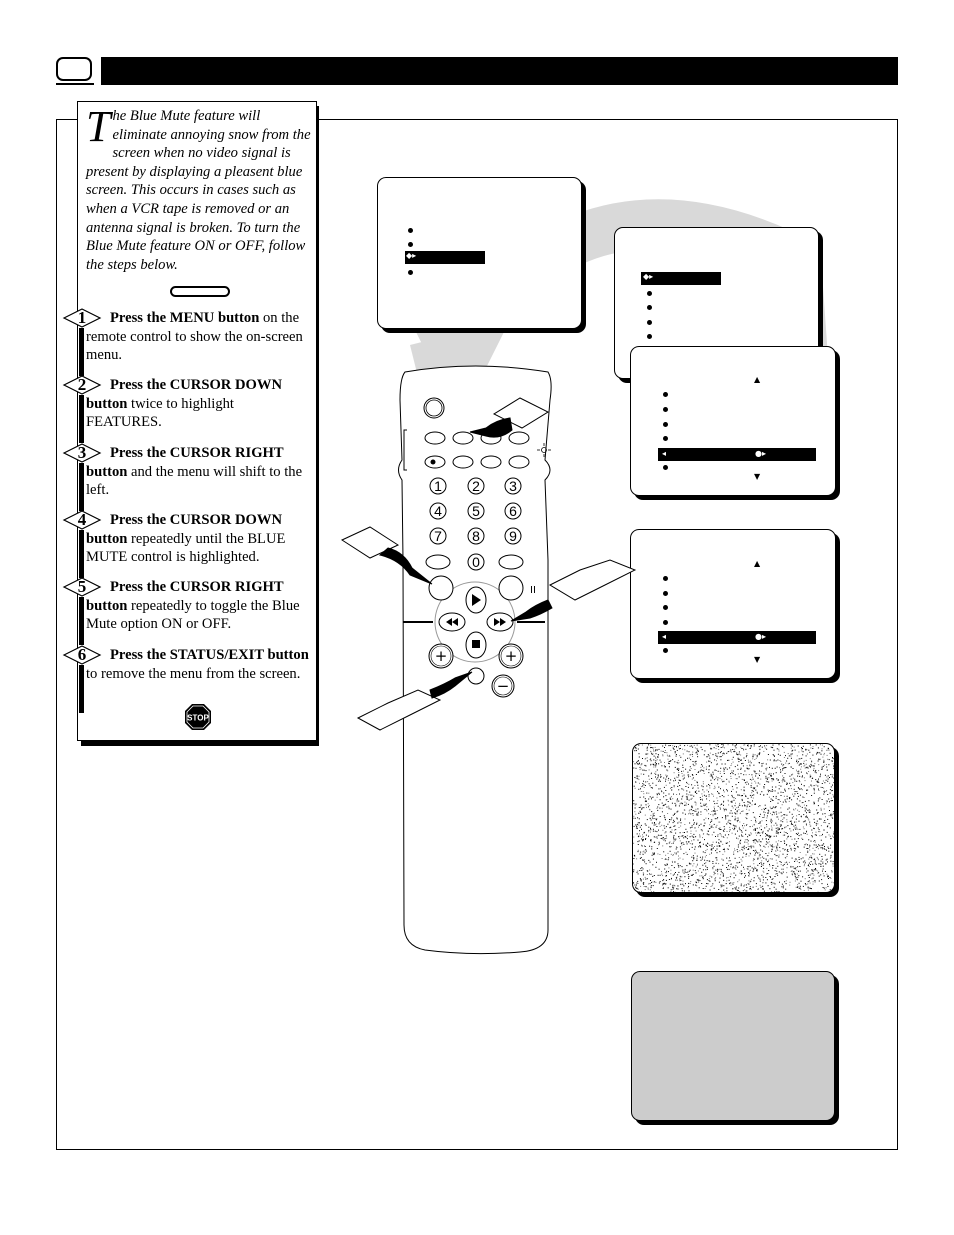 This screenshot has height=1235, width=954. What do you see at coordinates (185, 318) in the screenshot?
I see `step-bold: Press the MENU button` at bounding box center [185, 318].